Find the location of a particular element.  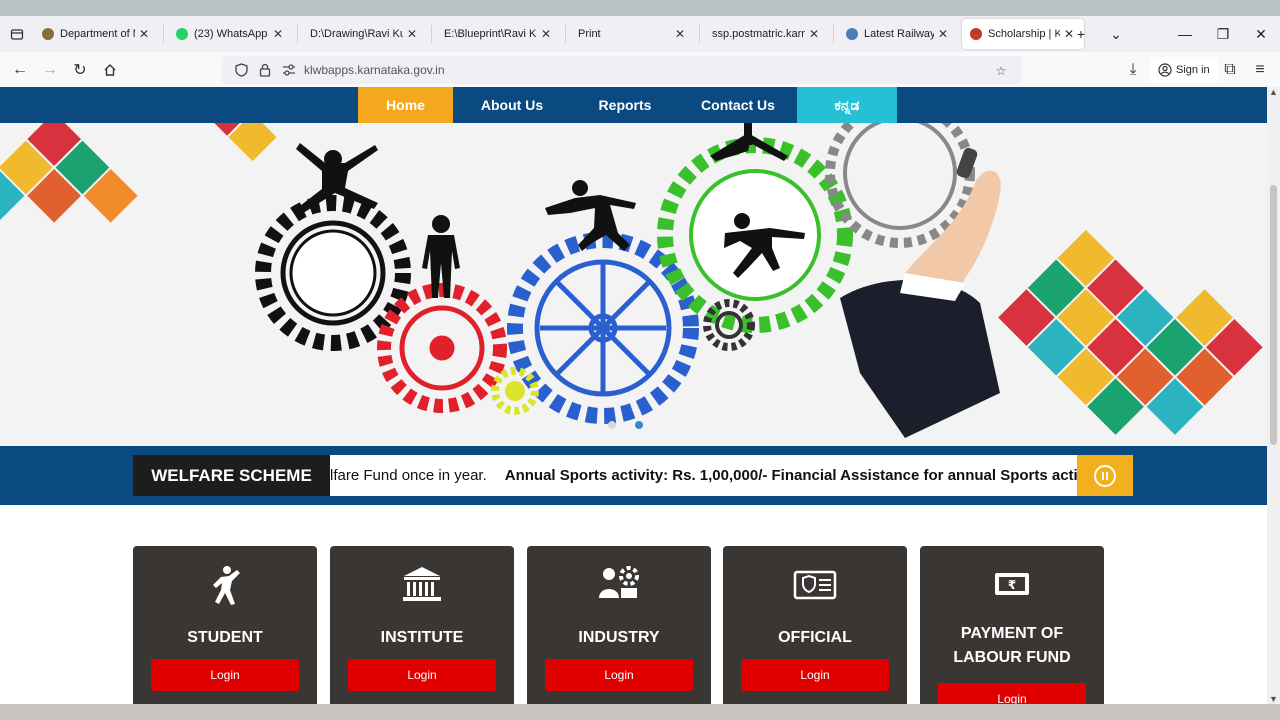

institute-icon is located at coordinates (422, 586).